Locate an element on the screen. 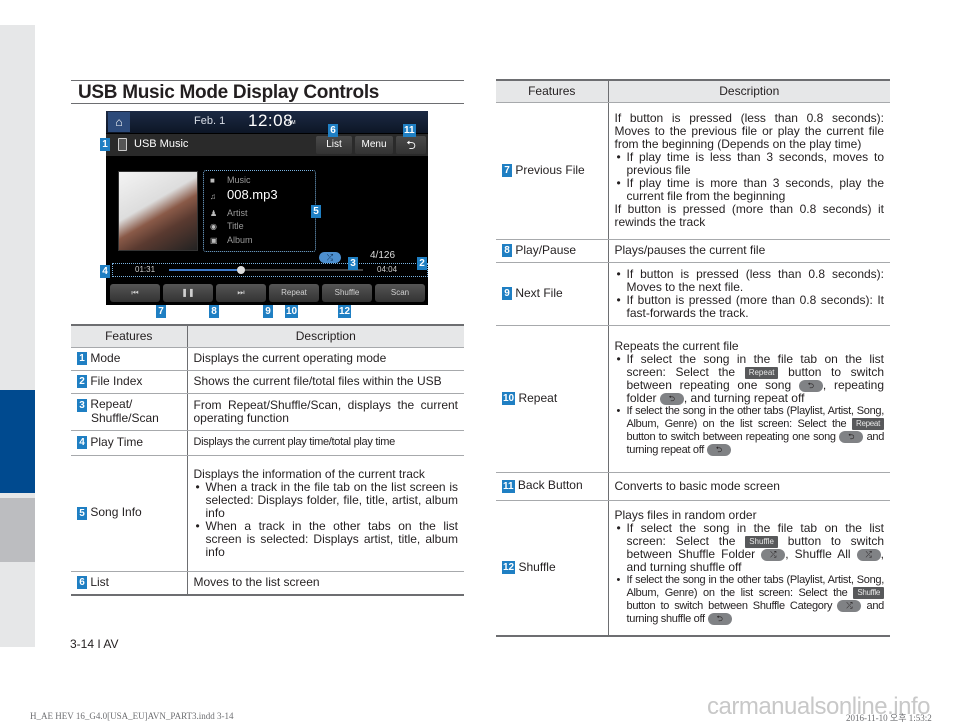  feature-number: 10 is located at coordinates (509, 399).